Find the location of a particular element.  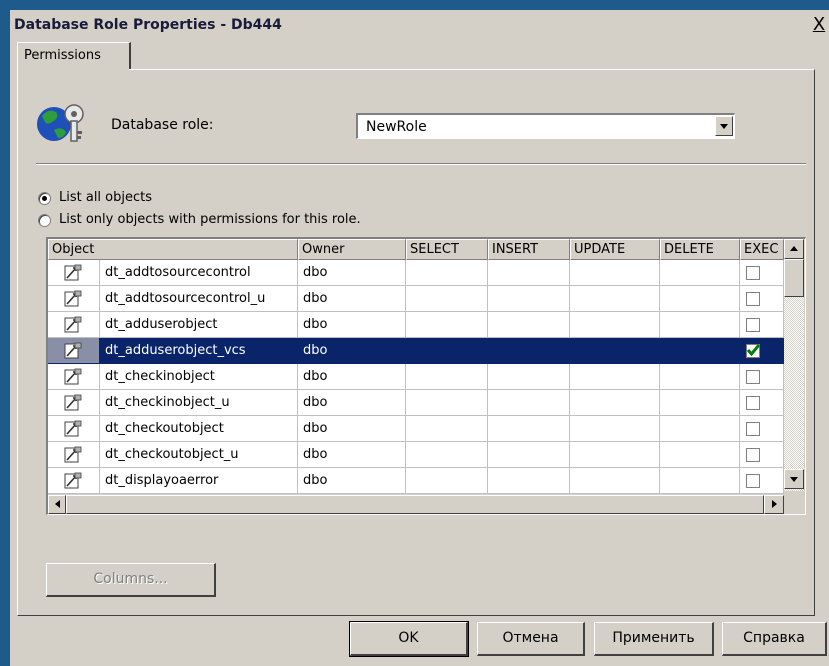

column-header-delete: DELETE is located at coordinates (700, 249).